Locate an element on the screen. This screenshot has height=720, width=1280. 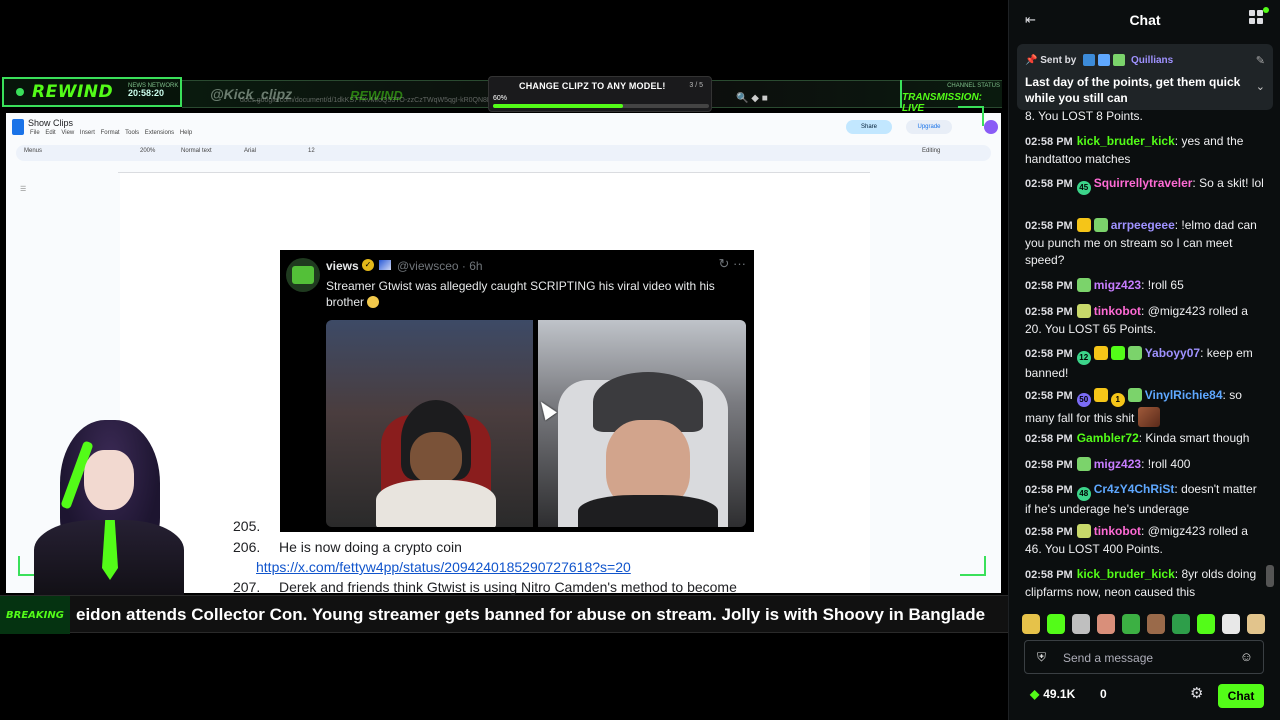
list-item-206-text: He is now doing a crypto coin is located at coordinates (370, 547).